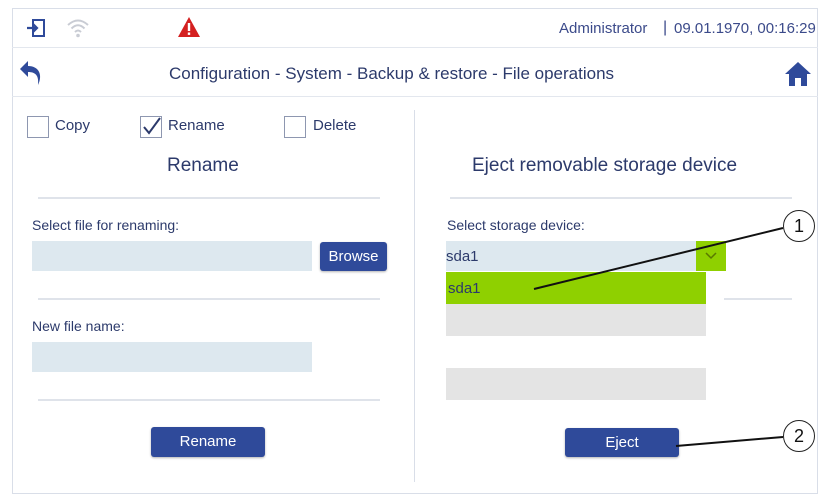 Image resolution: width=826 pixels, height=500 pixels. I want to click on callout-lines, so click(658, 337).